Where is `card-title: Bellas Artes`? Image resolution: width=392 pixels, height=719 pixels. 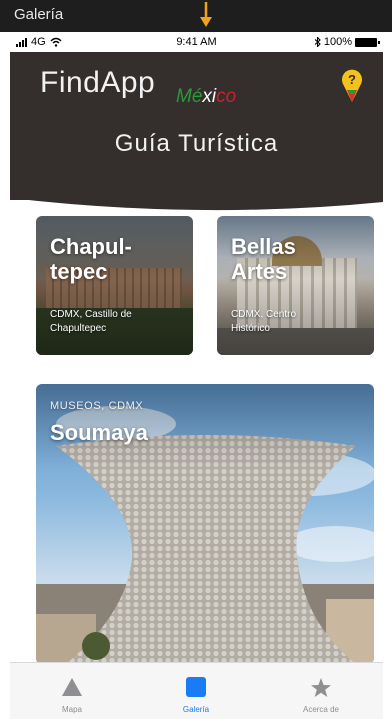 card-title: Bellas Artes is located at coordinates (263, 259).